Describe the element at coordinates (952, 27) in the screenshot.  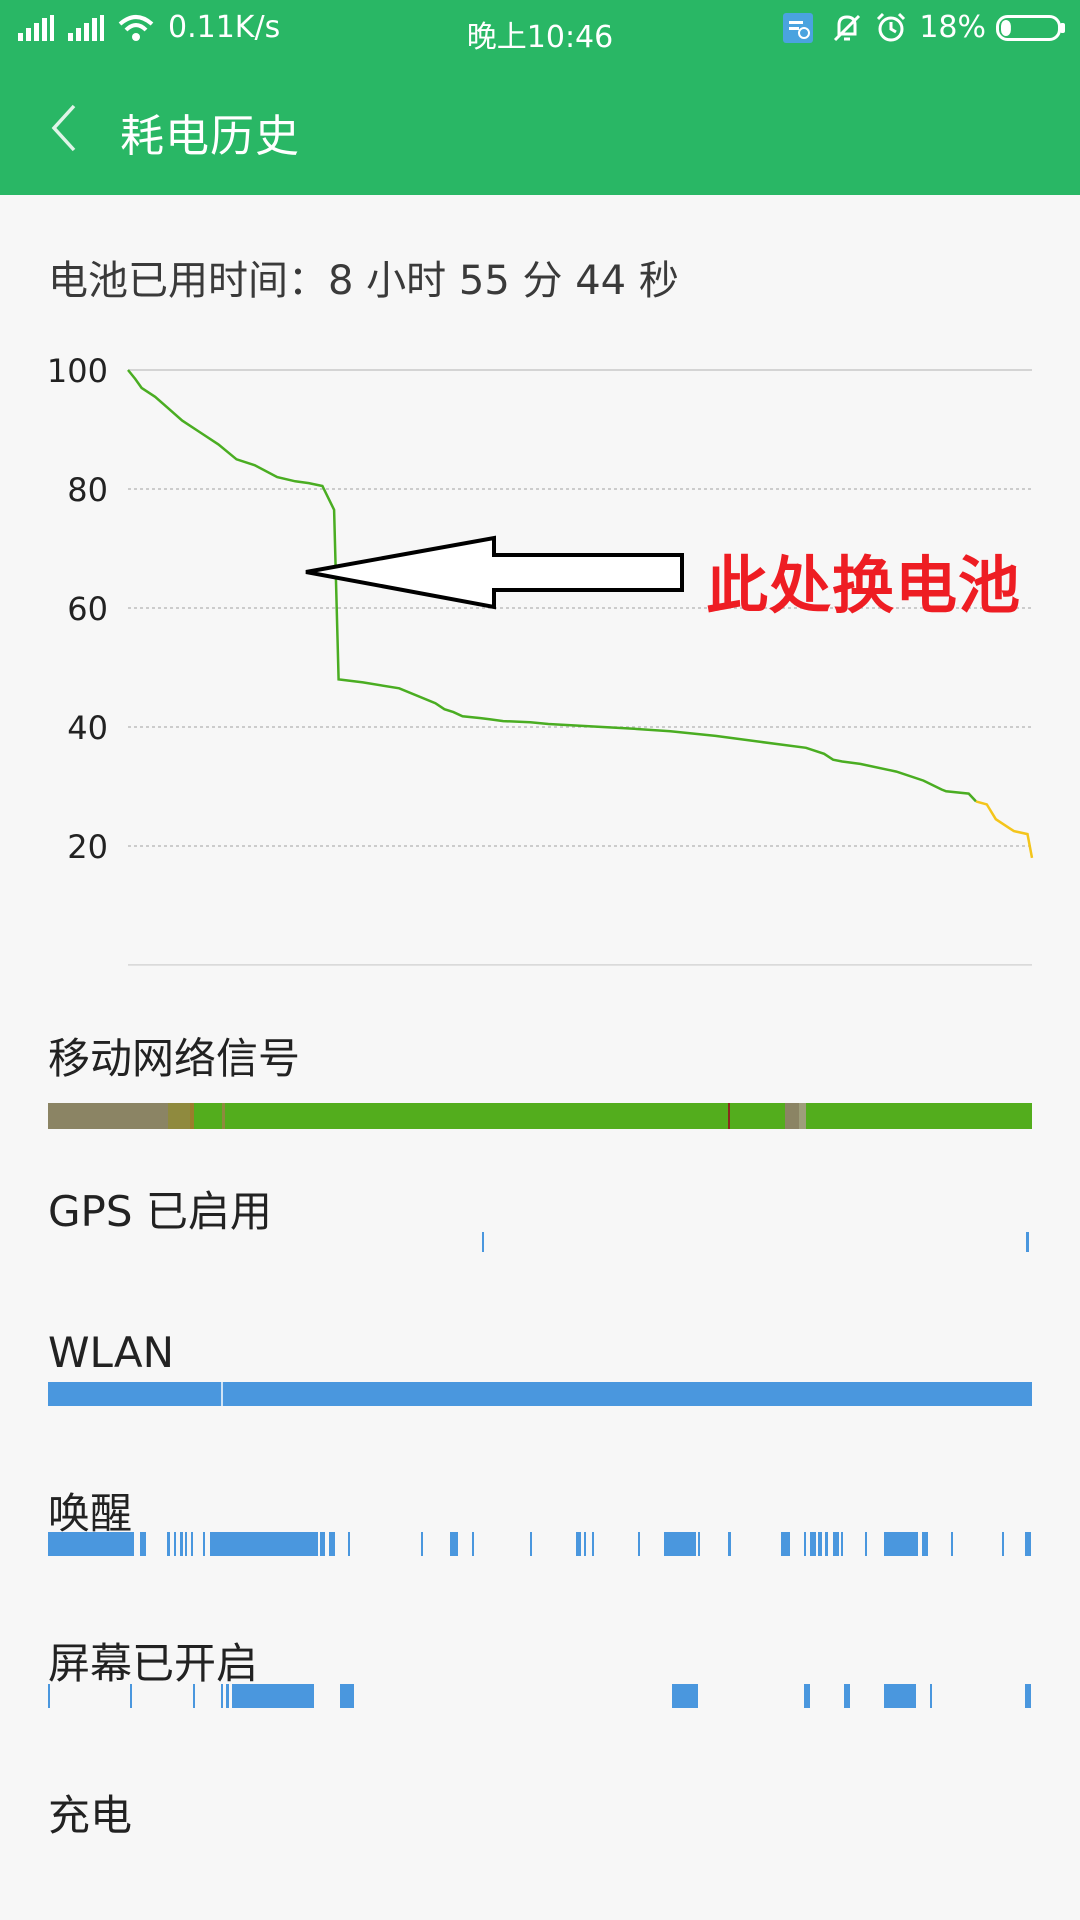
I see `battery-percent: 18%` at that location.